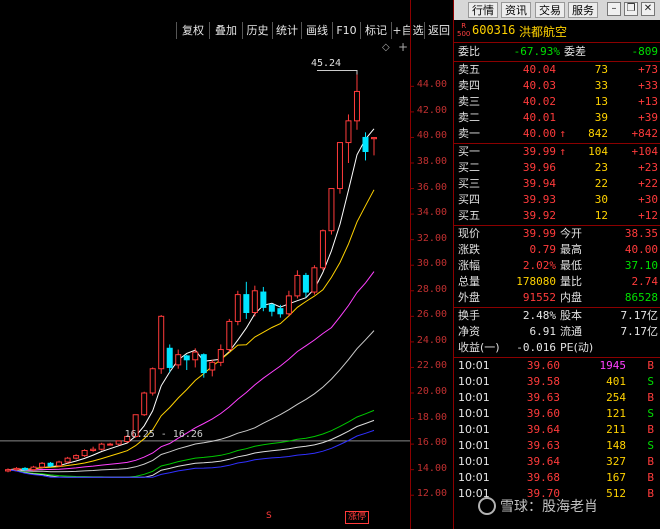 The width and height of the screenshot is (660, 529). What do you see at coordinates (557, 216) in the screenshot?
I see `bids-row: 买五 39.92 12 +12` at bounding box center [557, 216].